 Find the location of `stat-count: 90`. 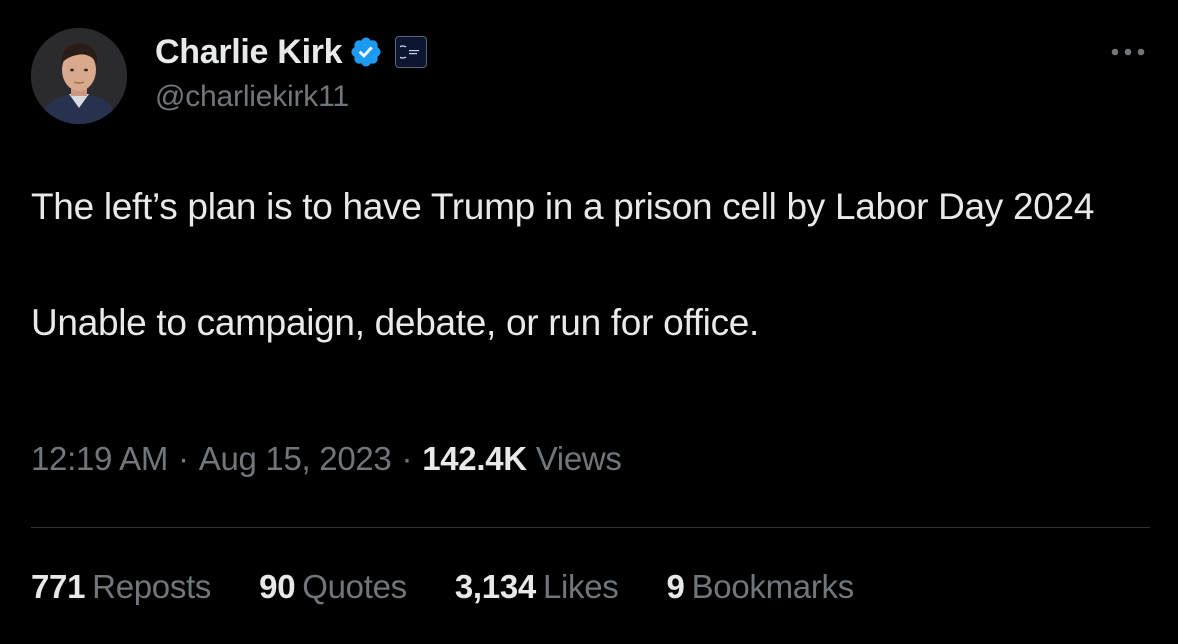

stat-count: 90 is located at coordinates (277, 586).